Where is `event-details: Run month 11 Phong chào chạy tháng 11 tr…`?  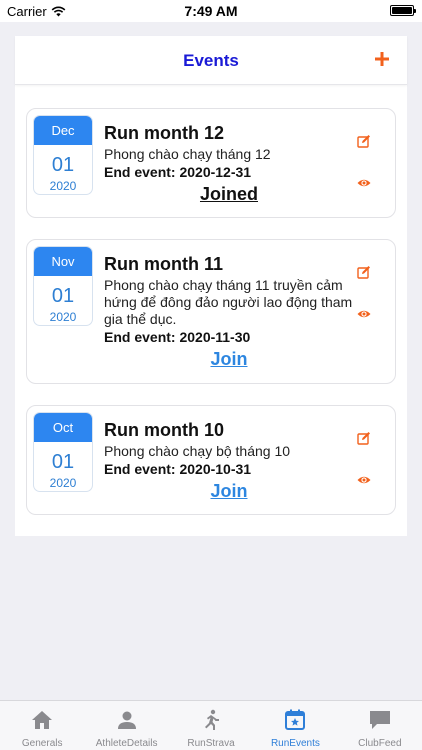 event-details: Run month 11 Phong chào chạy tháng 11 tr… is located at coordinates (229, 311).